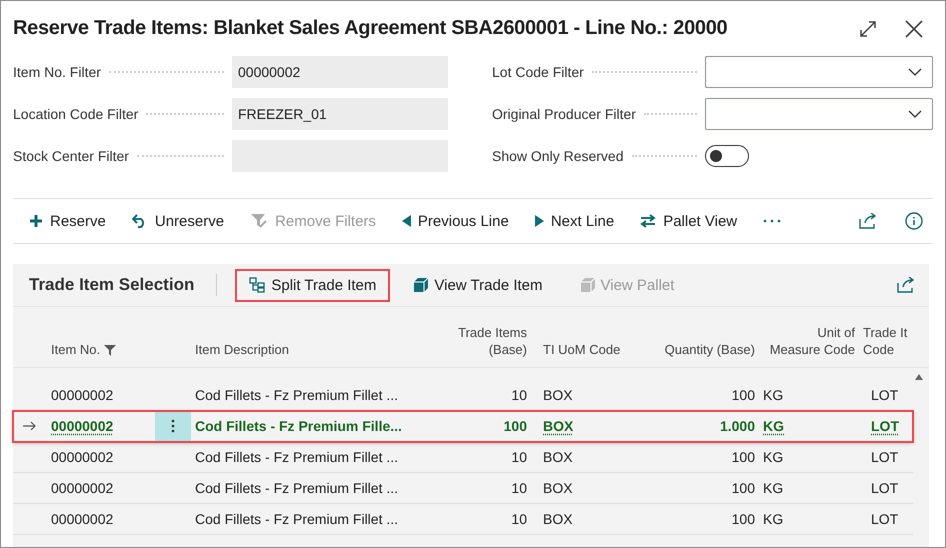 Image resolution: width=946 pixels, height=548 pixels. Describe the element at coordinates (772, 221) in the screenshot. I see `more-options-icon` at that location.